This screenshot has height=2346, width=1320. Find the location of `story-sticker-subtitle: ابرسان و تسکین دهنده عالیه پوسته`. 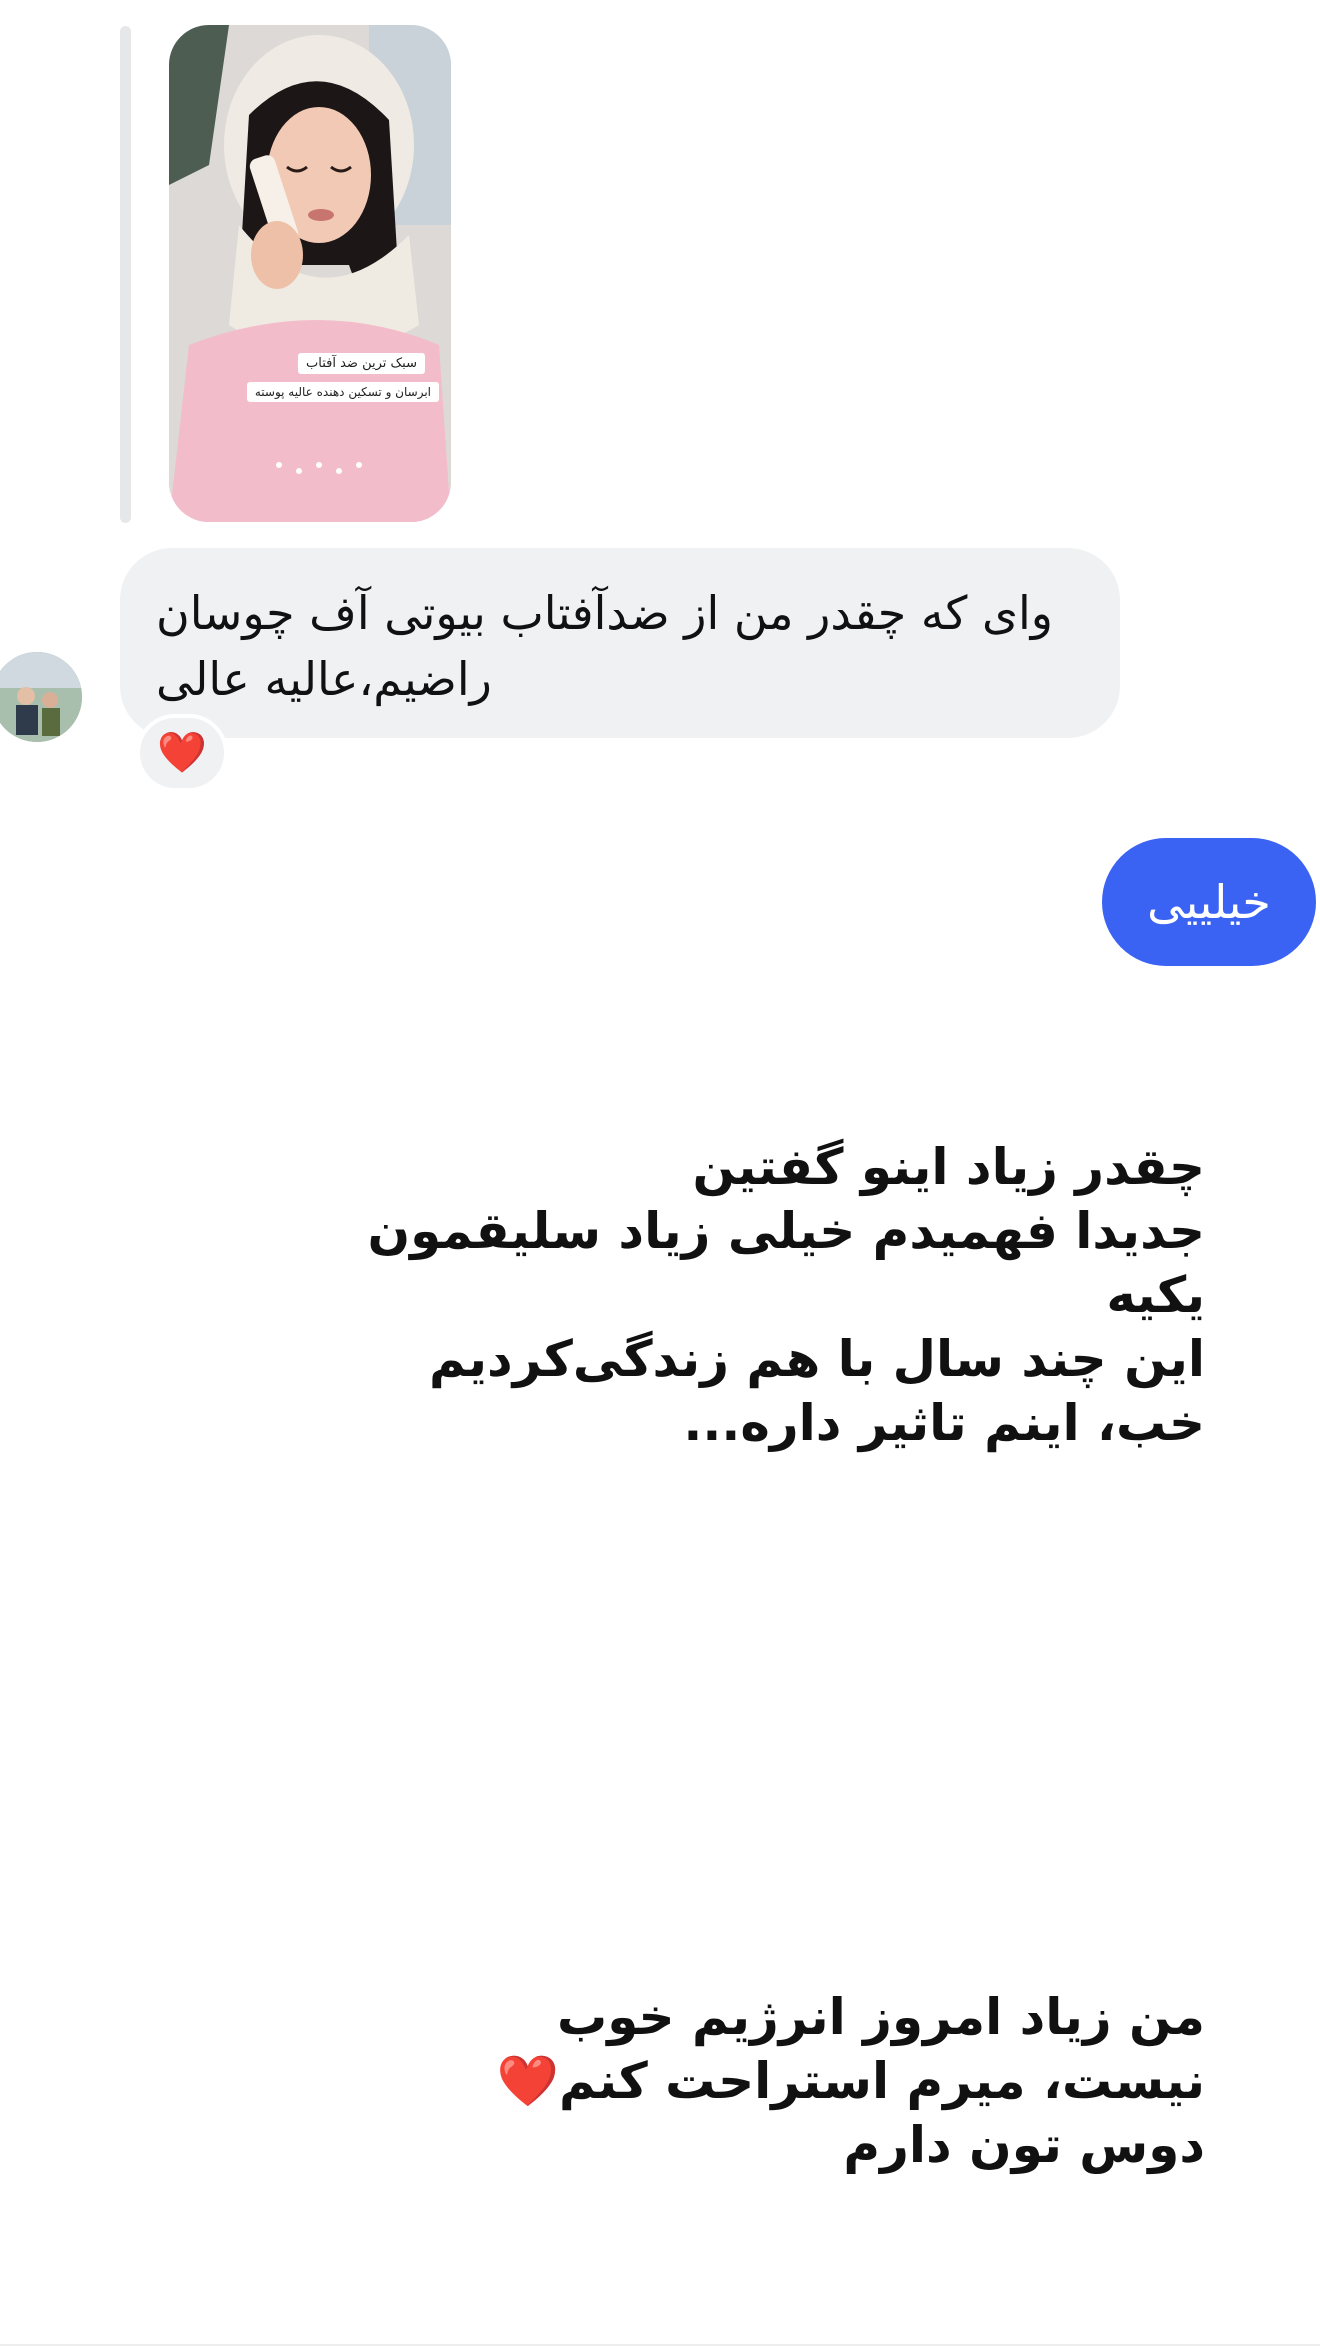

story-sticker-subtitle: ابرسان و تسکین دهنده عالیه پوسته is located at coordinates (342, 392).